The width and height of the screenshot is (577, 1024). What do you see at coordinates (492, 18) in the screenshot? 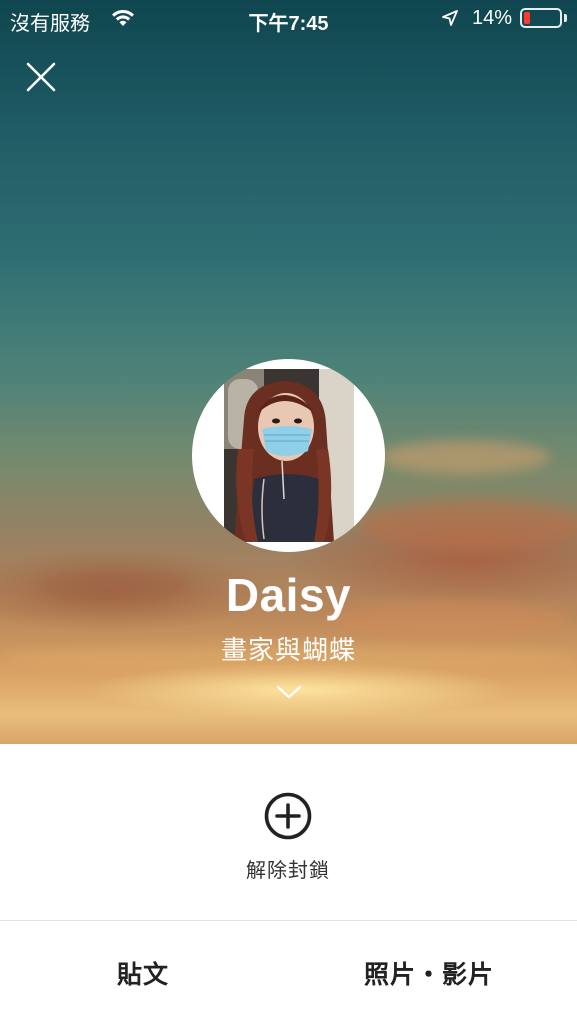
I see `battery-percent: 14%` at bounding box center [492, 18].